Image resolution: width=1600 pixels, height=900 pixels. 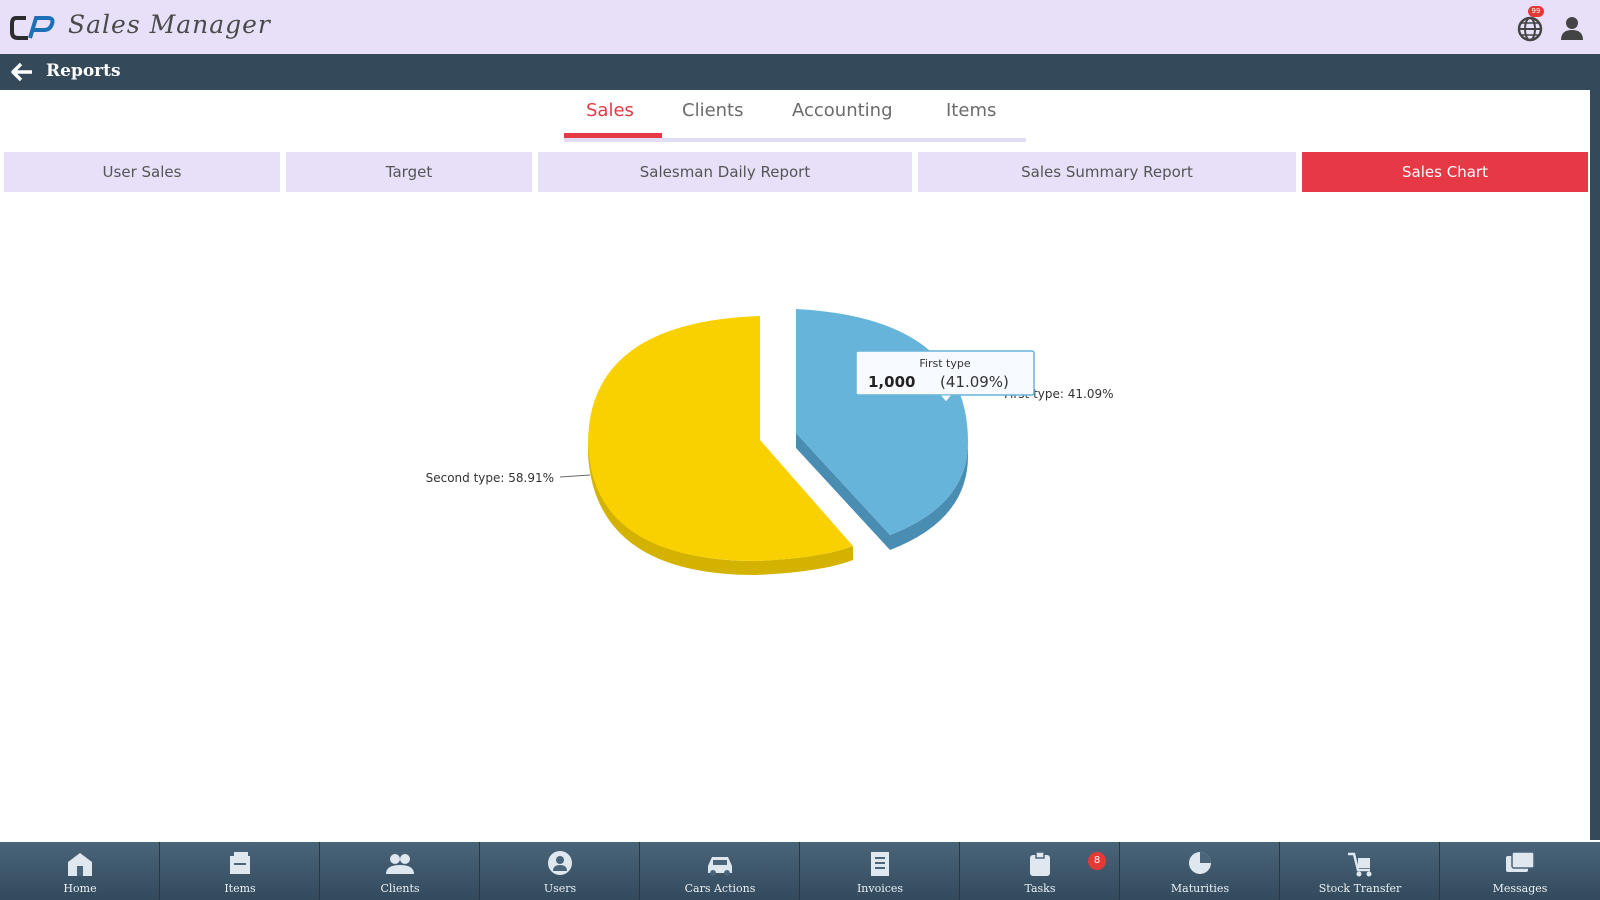 What do you see at coordinates (800, 72) in the screenshot?
I see `page-header: Reports` at bounding box center [800, 72].